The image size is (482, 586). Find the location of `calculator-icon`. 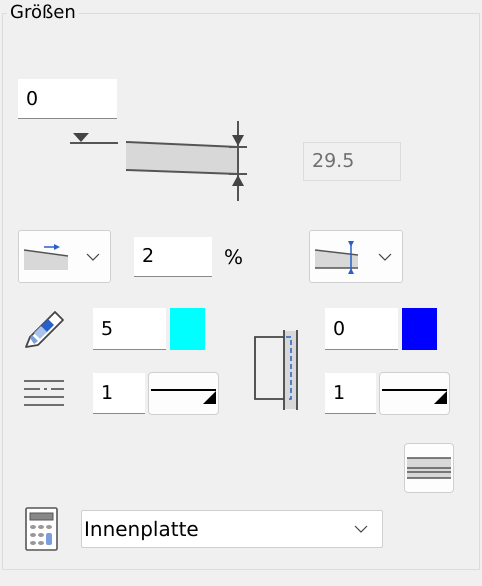

calculator-icon is located at coordinates (41, 529).